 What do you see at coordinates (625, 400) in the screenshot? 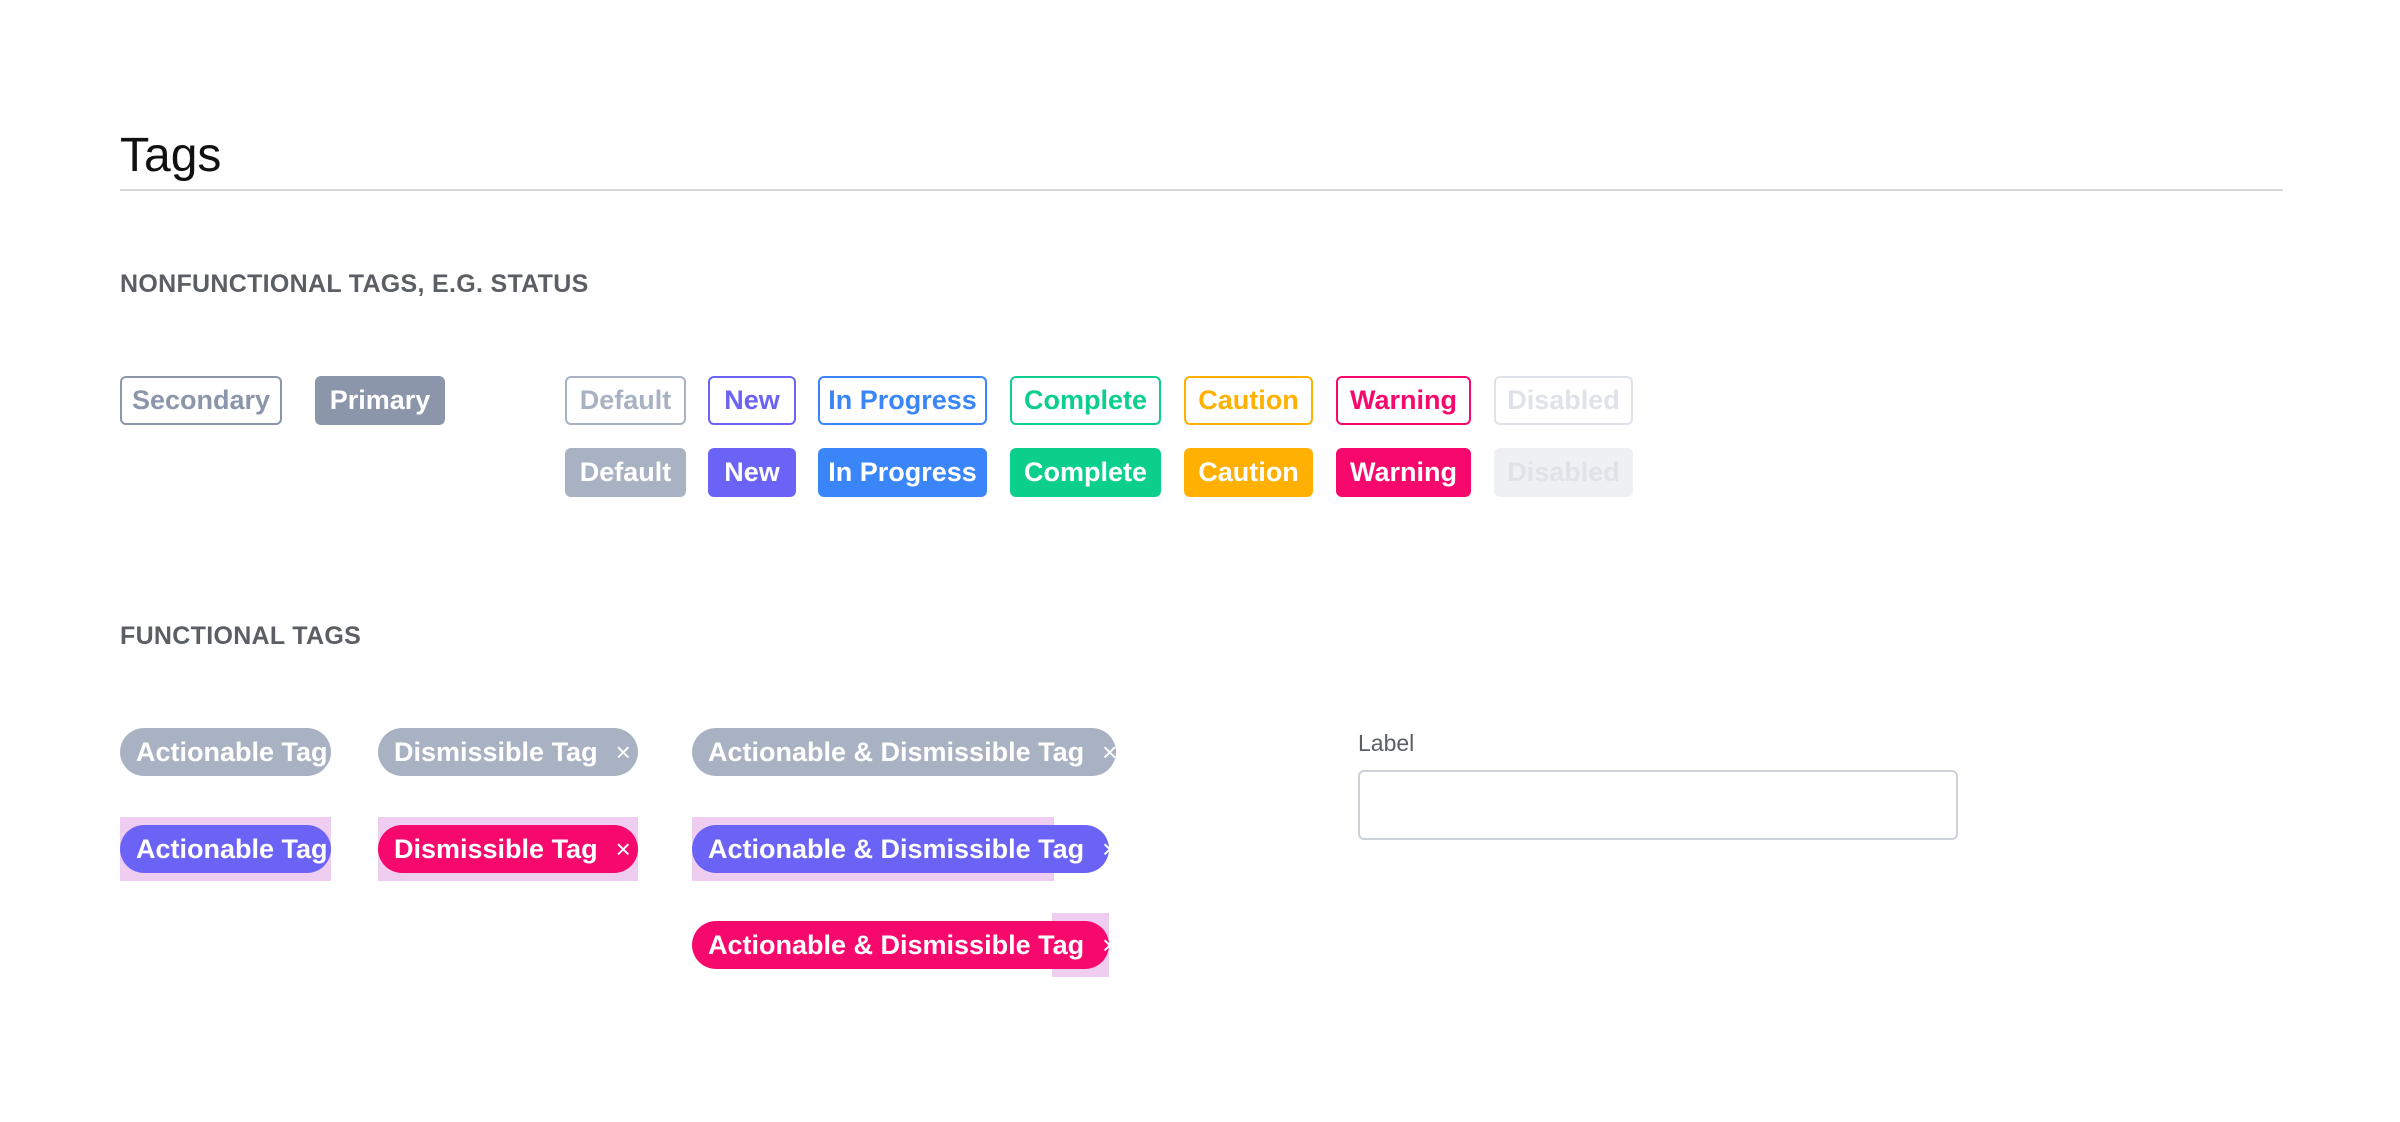
I see `status-tag-default-outline: Default` at bounding box center [625, 400].